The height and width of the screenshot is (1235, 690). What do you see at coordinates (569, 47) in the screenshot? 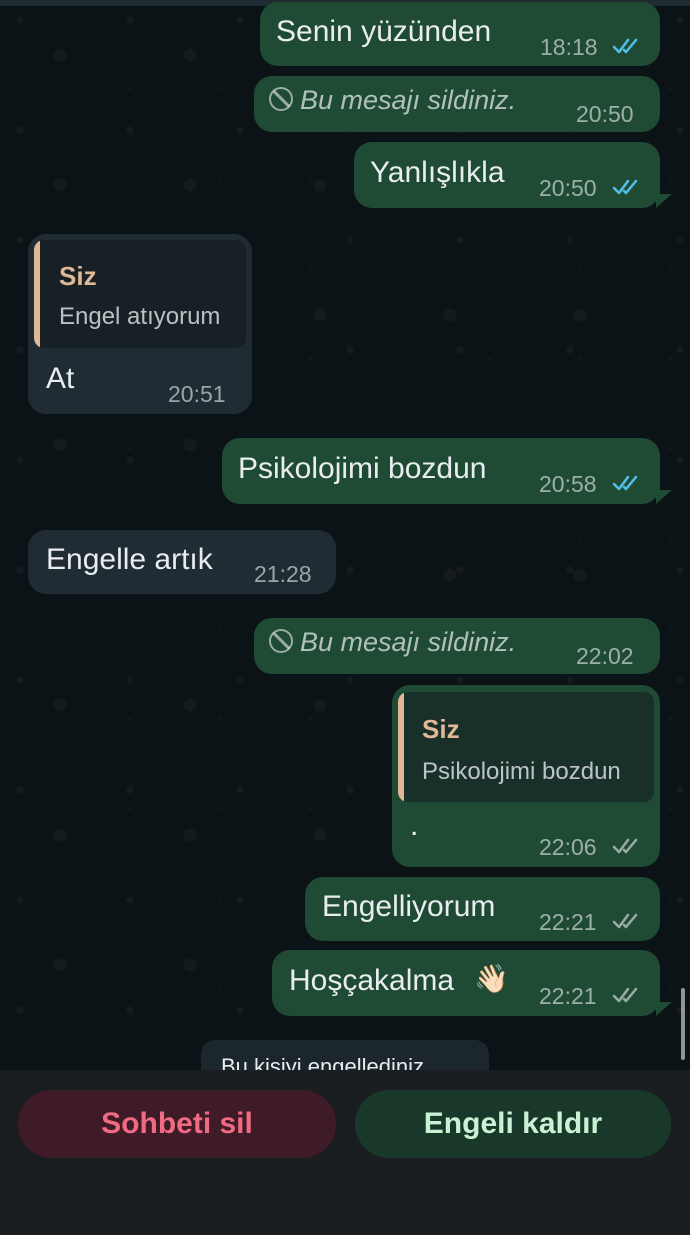
I see `message-time: 18:18` at bounding box center [569, 47].